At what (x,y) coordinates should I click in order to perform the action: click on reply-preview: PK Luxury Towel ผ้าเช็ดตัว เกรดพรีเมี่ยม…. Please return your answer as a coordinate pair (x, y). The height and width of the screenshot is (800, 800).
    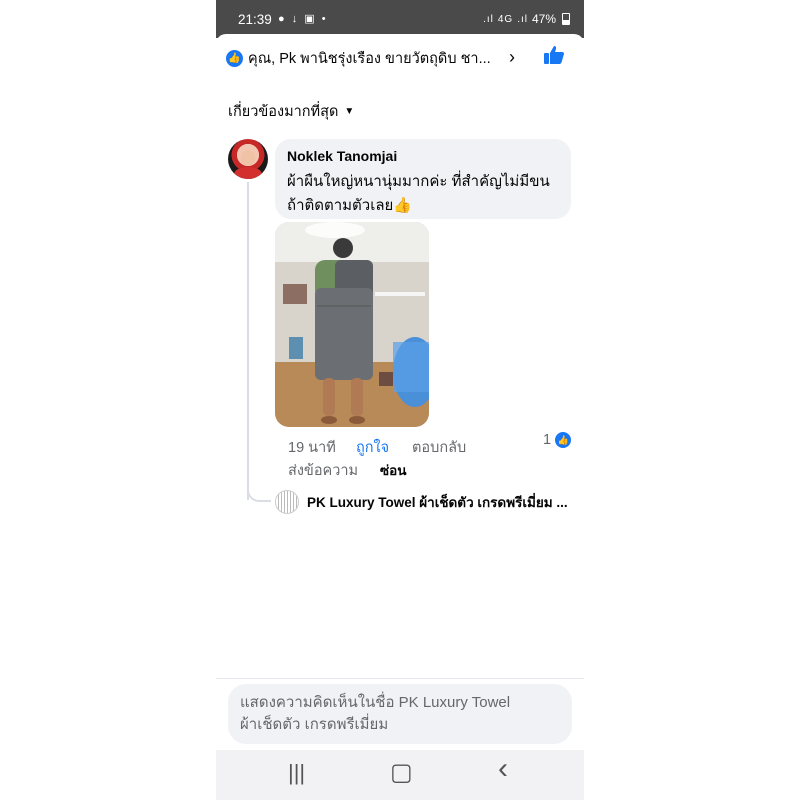
    Looking at the image, I should click on (425, 502).